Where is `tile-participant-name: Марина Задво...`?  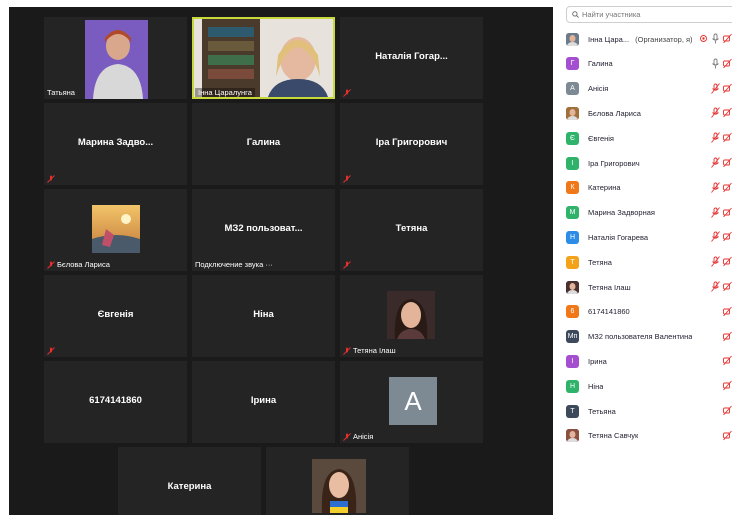 tile-participant-name: Марина Задво... is located at coordinates (115, 142).